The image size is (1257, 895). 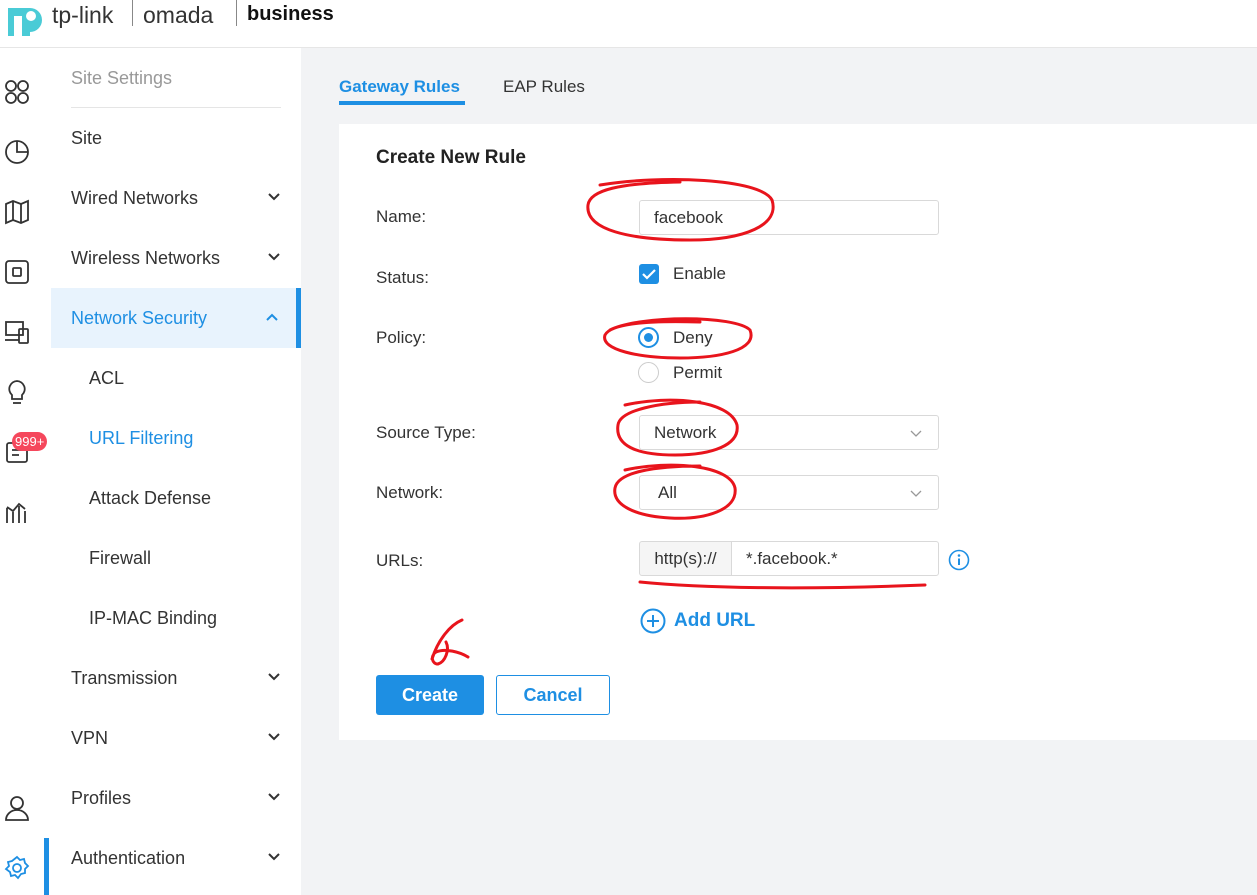 What do you see at coordinates (107, 377) in the screenshot?
I see `sidebar-item-label: ACL` at bounding box center [107, 377].